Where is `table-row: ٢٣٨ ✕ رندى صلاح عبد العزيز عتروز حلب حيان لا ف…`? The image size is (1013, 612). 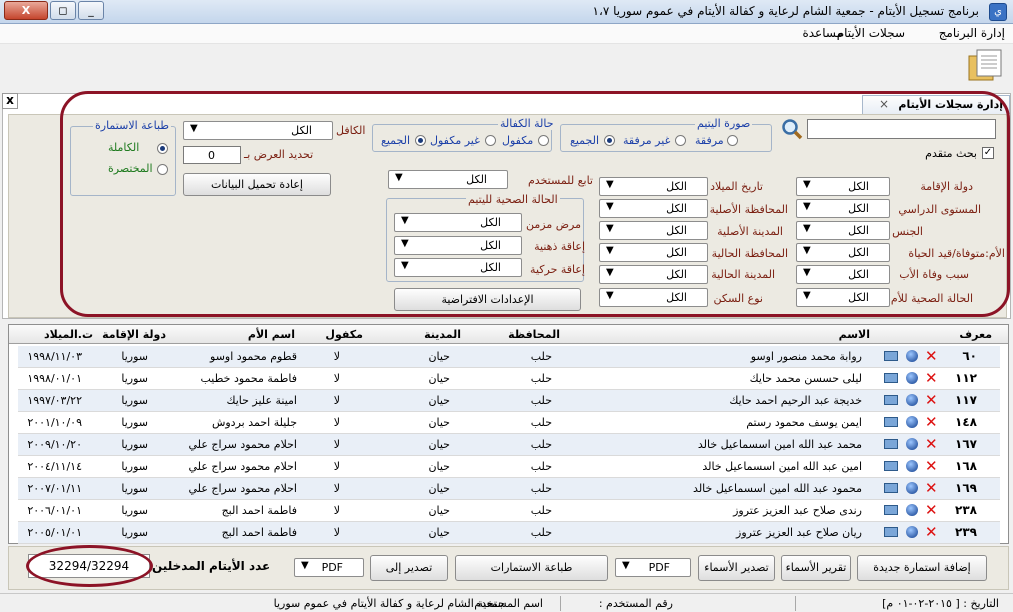
table-row: ٢٣٨ ✕ رندى صلاح عبد العزيز عتروز حلب حيان لا ف… is located at coordinates (509, 511).